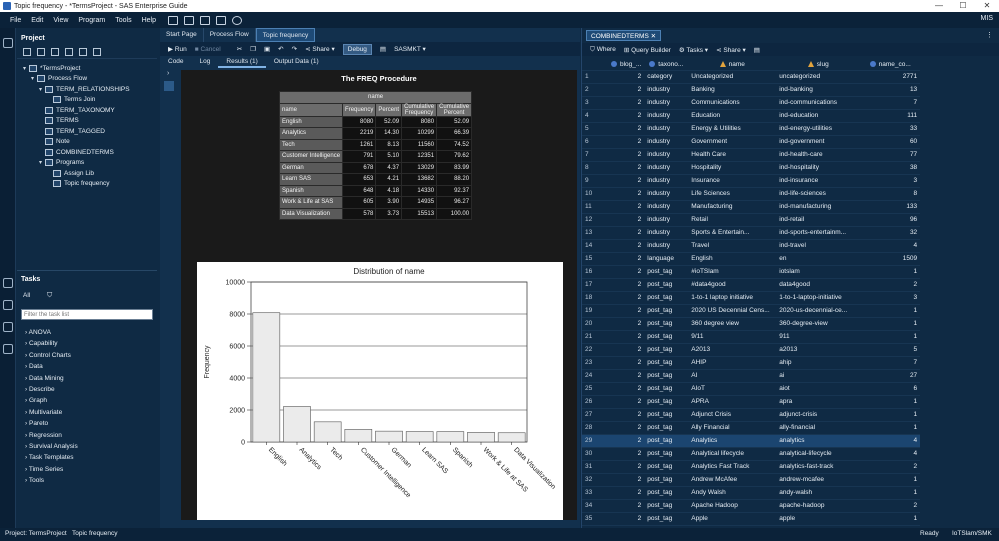 This screenshot has height=541, width=999. What do you see at coordinates (36, 401) in the screenshot?
I see `task-category: › Graph` at bounding box center [36, 401].